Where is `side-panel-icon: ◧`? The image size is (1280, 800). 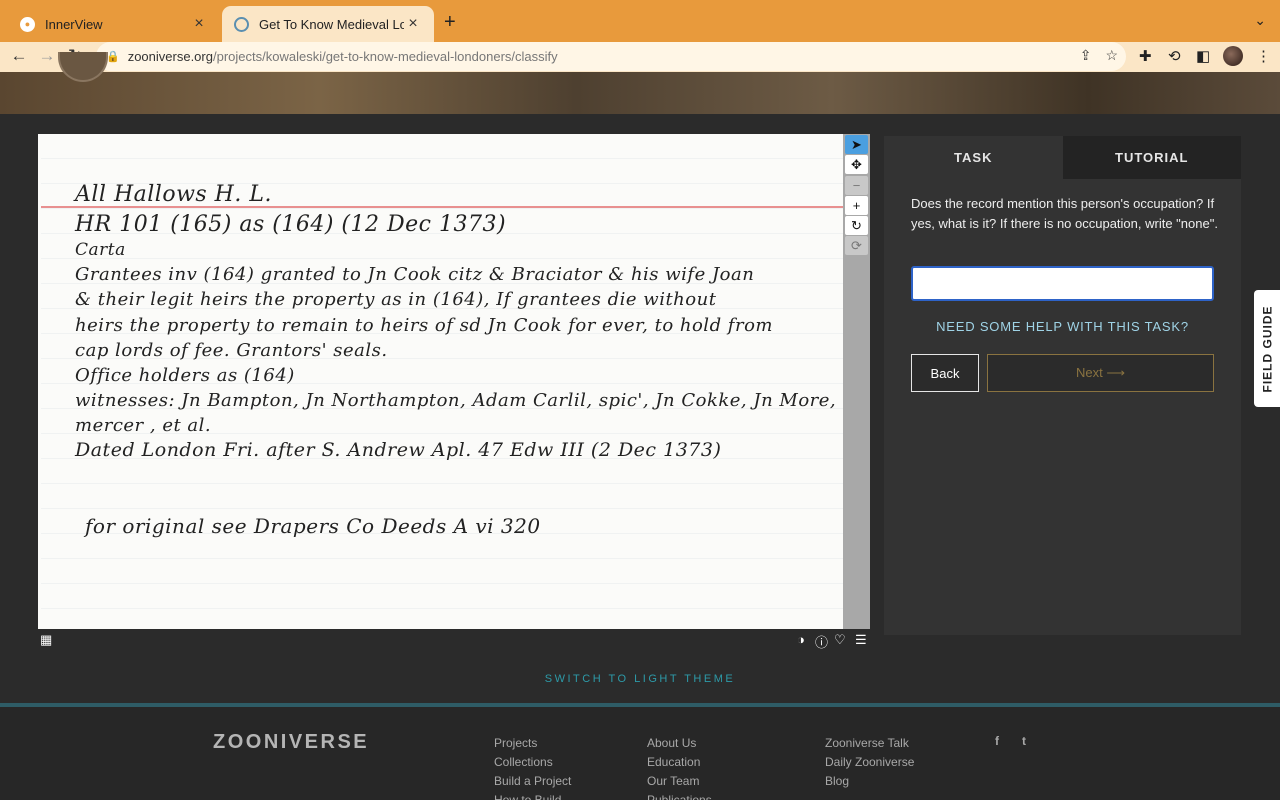
side-panel-icon: ◧ is located at coordinates (1203, 56).